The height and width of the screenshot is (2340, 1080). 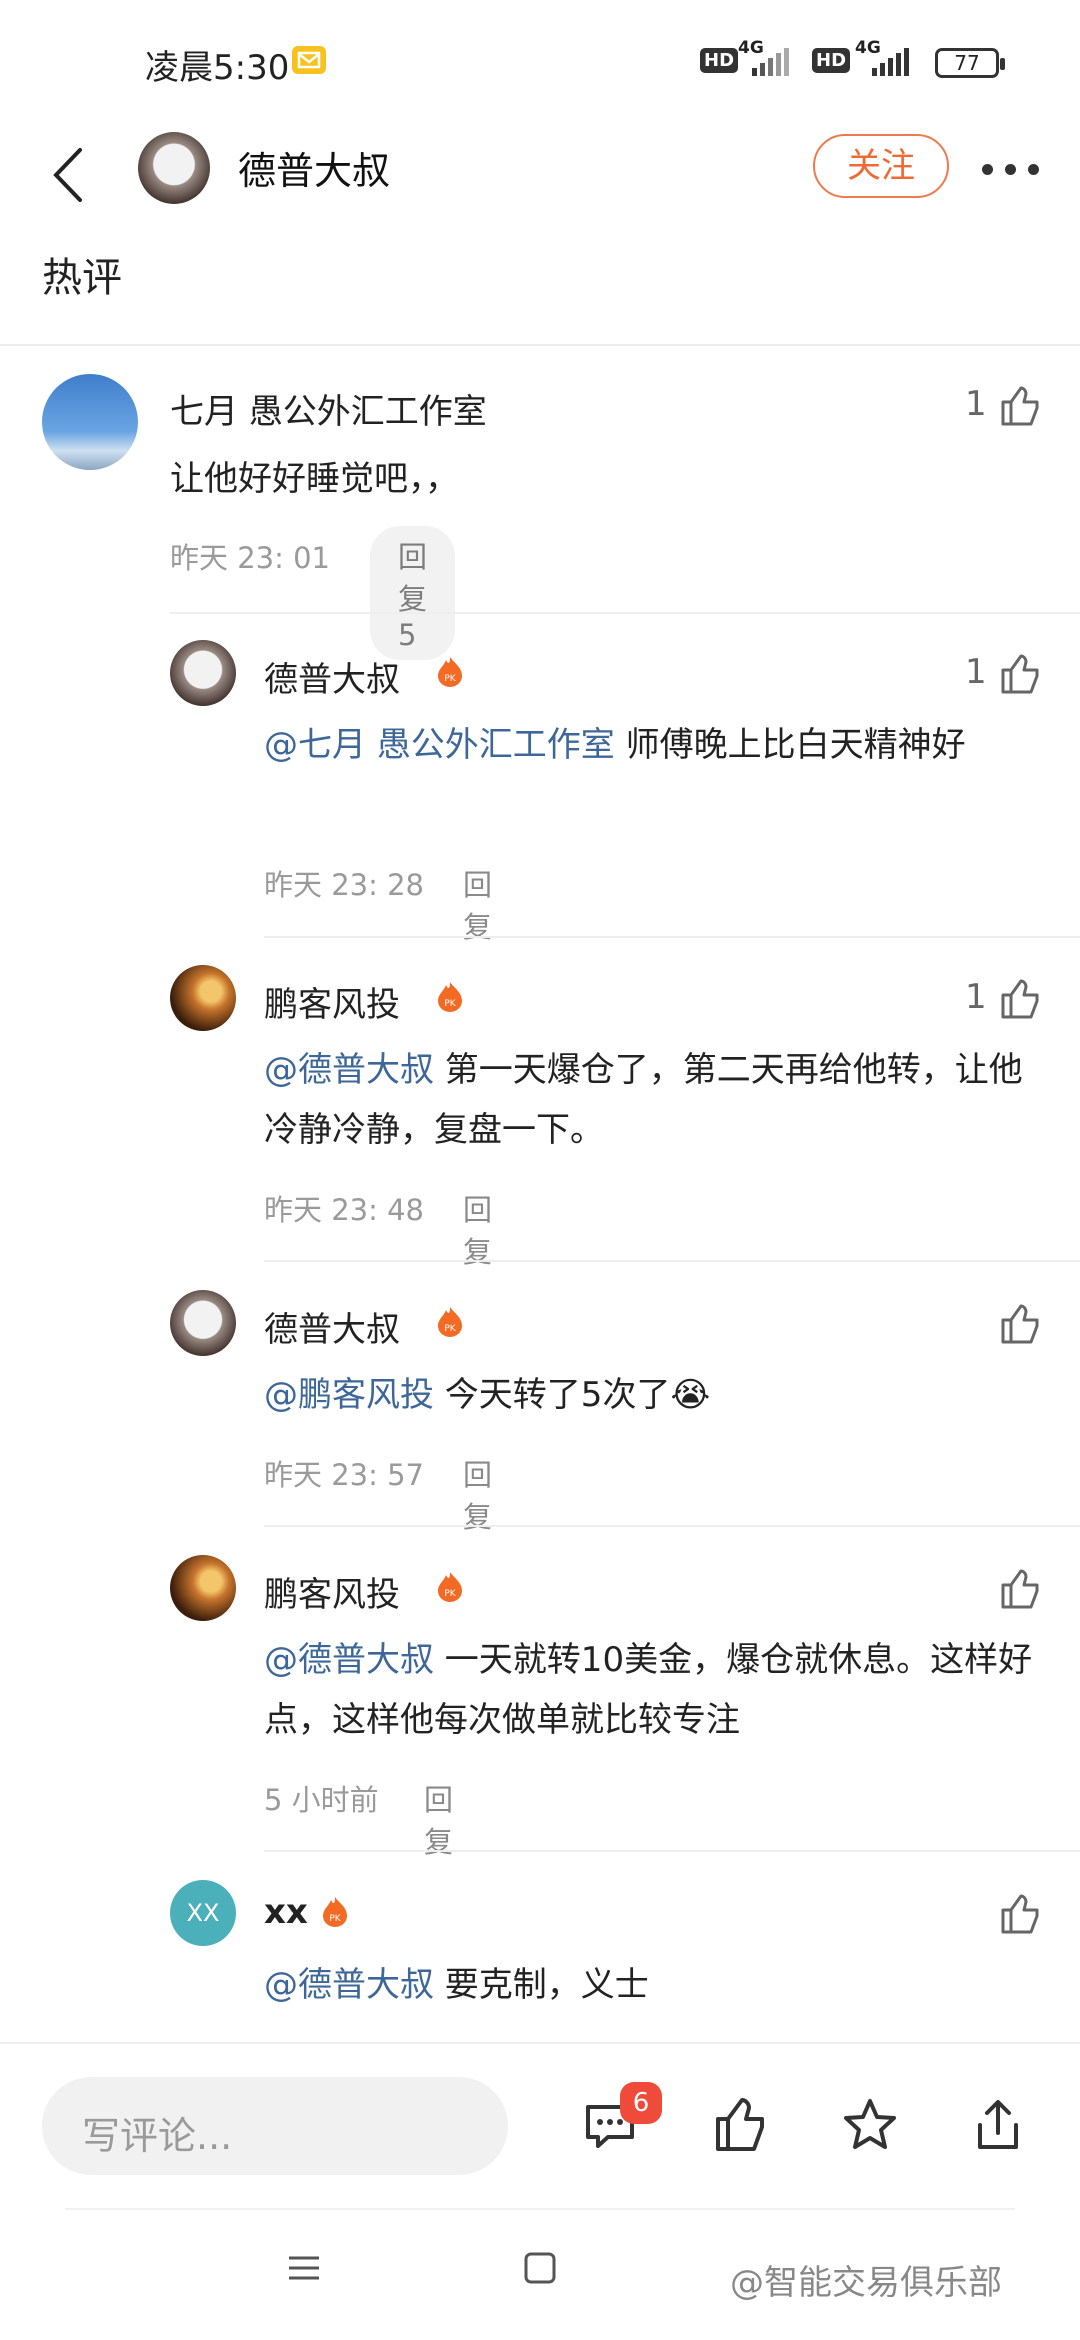 What do you see at coordinates (304, 2268) in the screenshot?
I see `menu-icon` at bounding box center [304, 2268].